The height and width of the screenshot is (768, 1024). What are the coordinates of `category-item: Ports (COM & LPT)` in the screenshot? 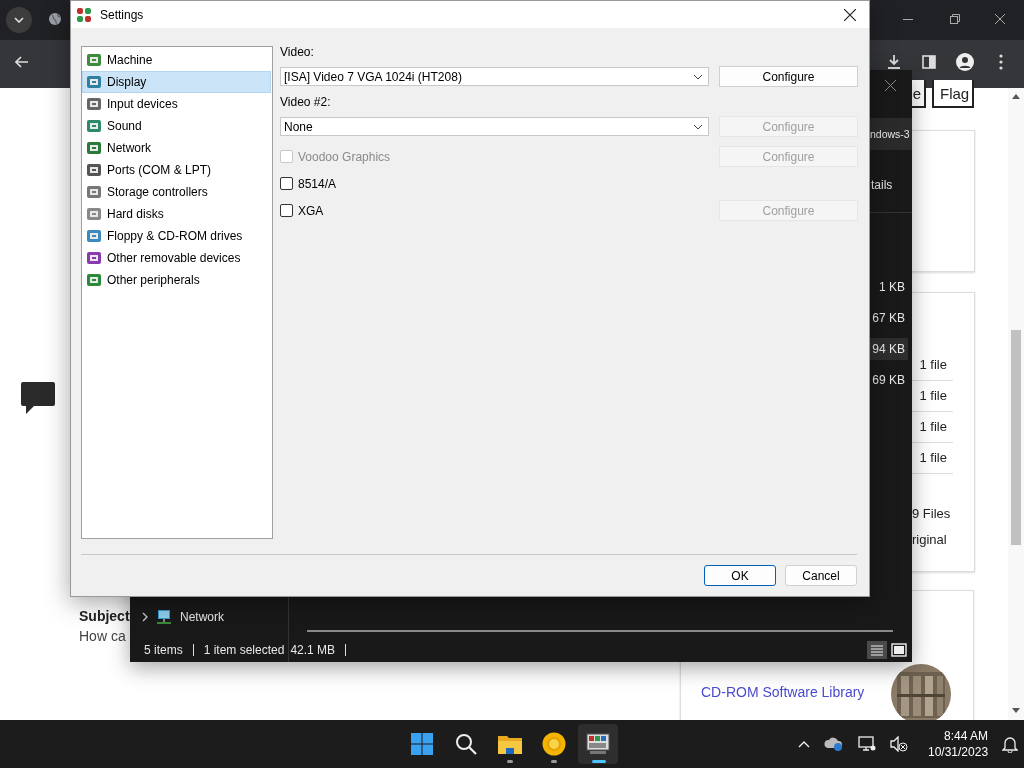 It's located at (176, 170).